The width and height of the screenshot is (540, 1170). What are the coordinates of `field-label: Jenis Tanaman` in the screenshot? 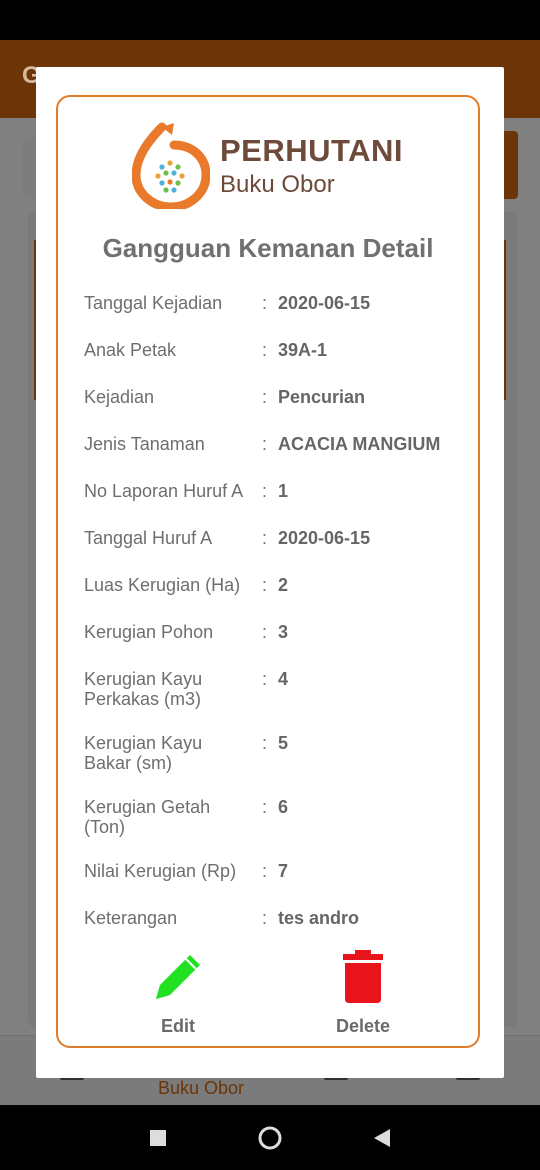 It's located at (144, 444).